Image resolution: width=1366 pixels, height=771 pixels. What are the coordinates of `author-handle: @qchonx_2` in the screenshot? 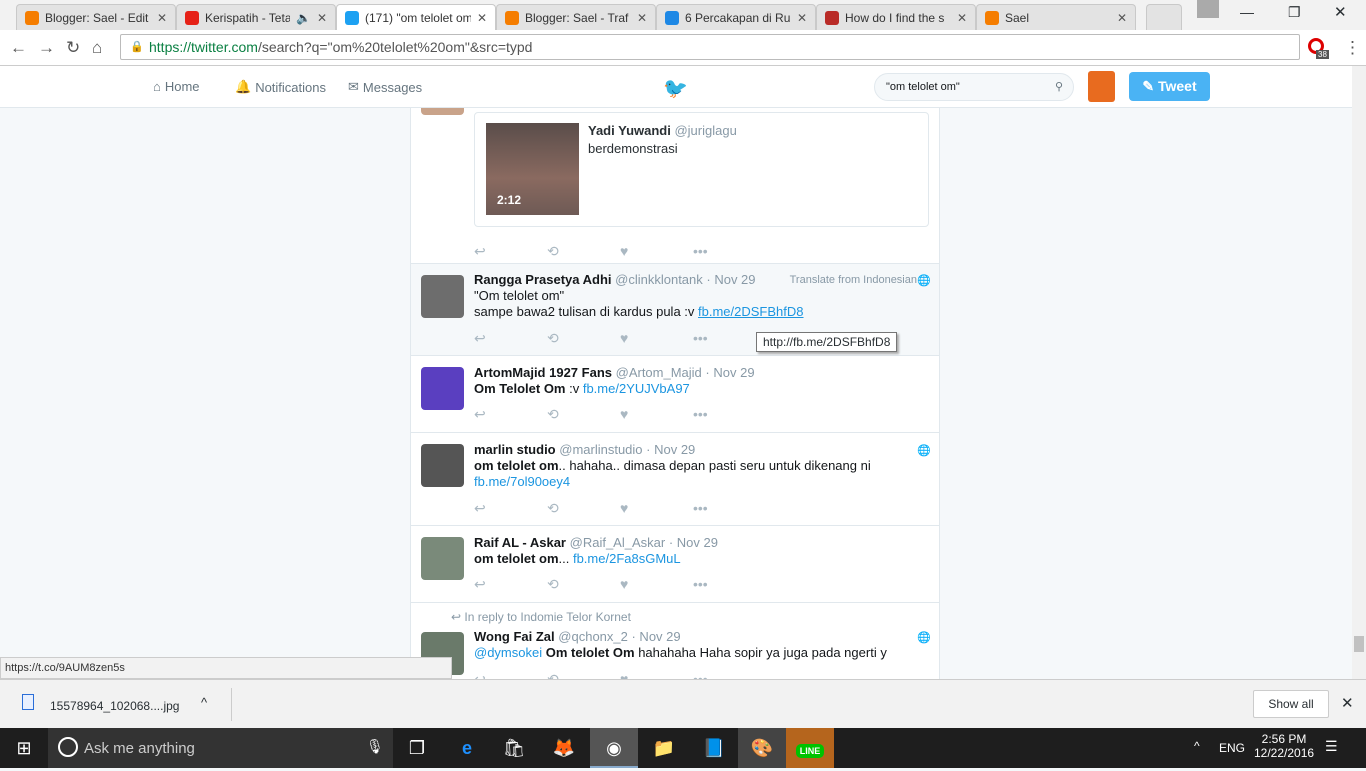 It's located at (593, 636).